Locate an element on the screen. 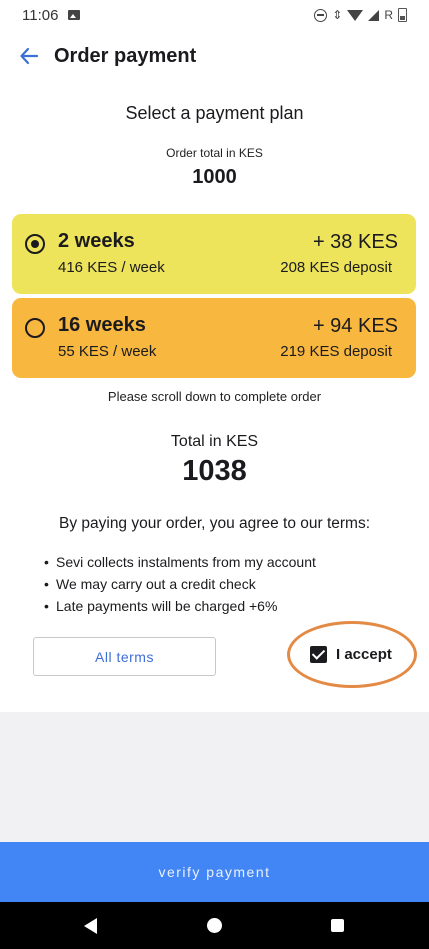 The height and width of the screenshot is (949, 429). accept-checkbox-row: I accept is located at coordinates (351, 654).